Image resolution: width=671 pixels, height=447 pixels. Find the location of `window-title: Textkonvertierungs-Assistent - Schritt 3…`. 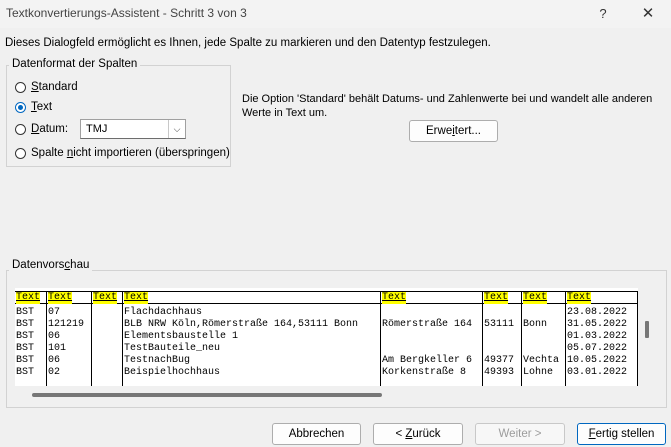

window-title: Textkonvertierungs-Assistent - Schritt 3… is located at coordinates (126, 13).